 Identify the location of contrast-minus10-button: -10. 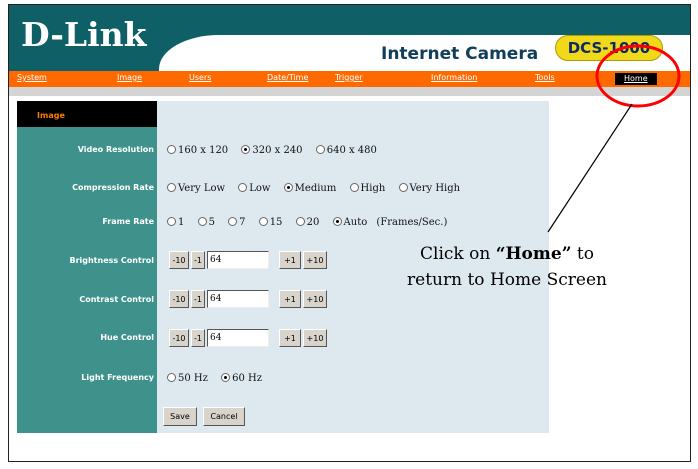
(179, 299).